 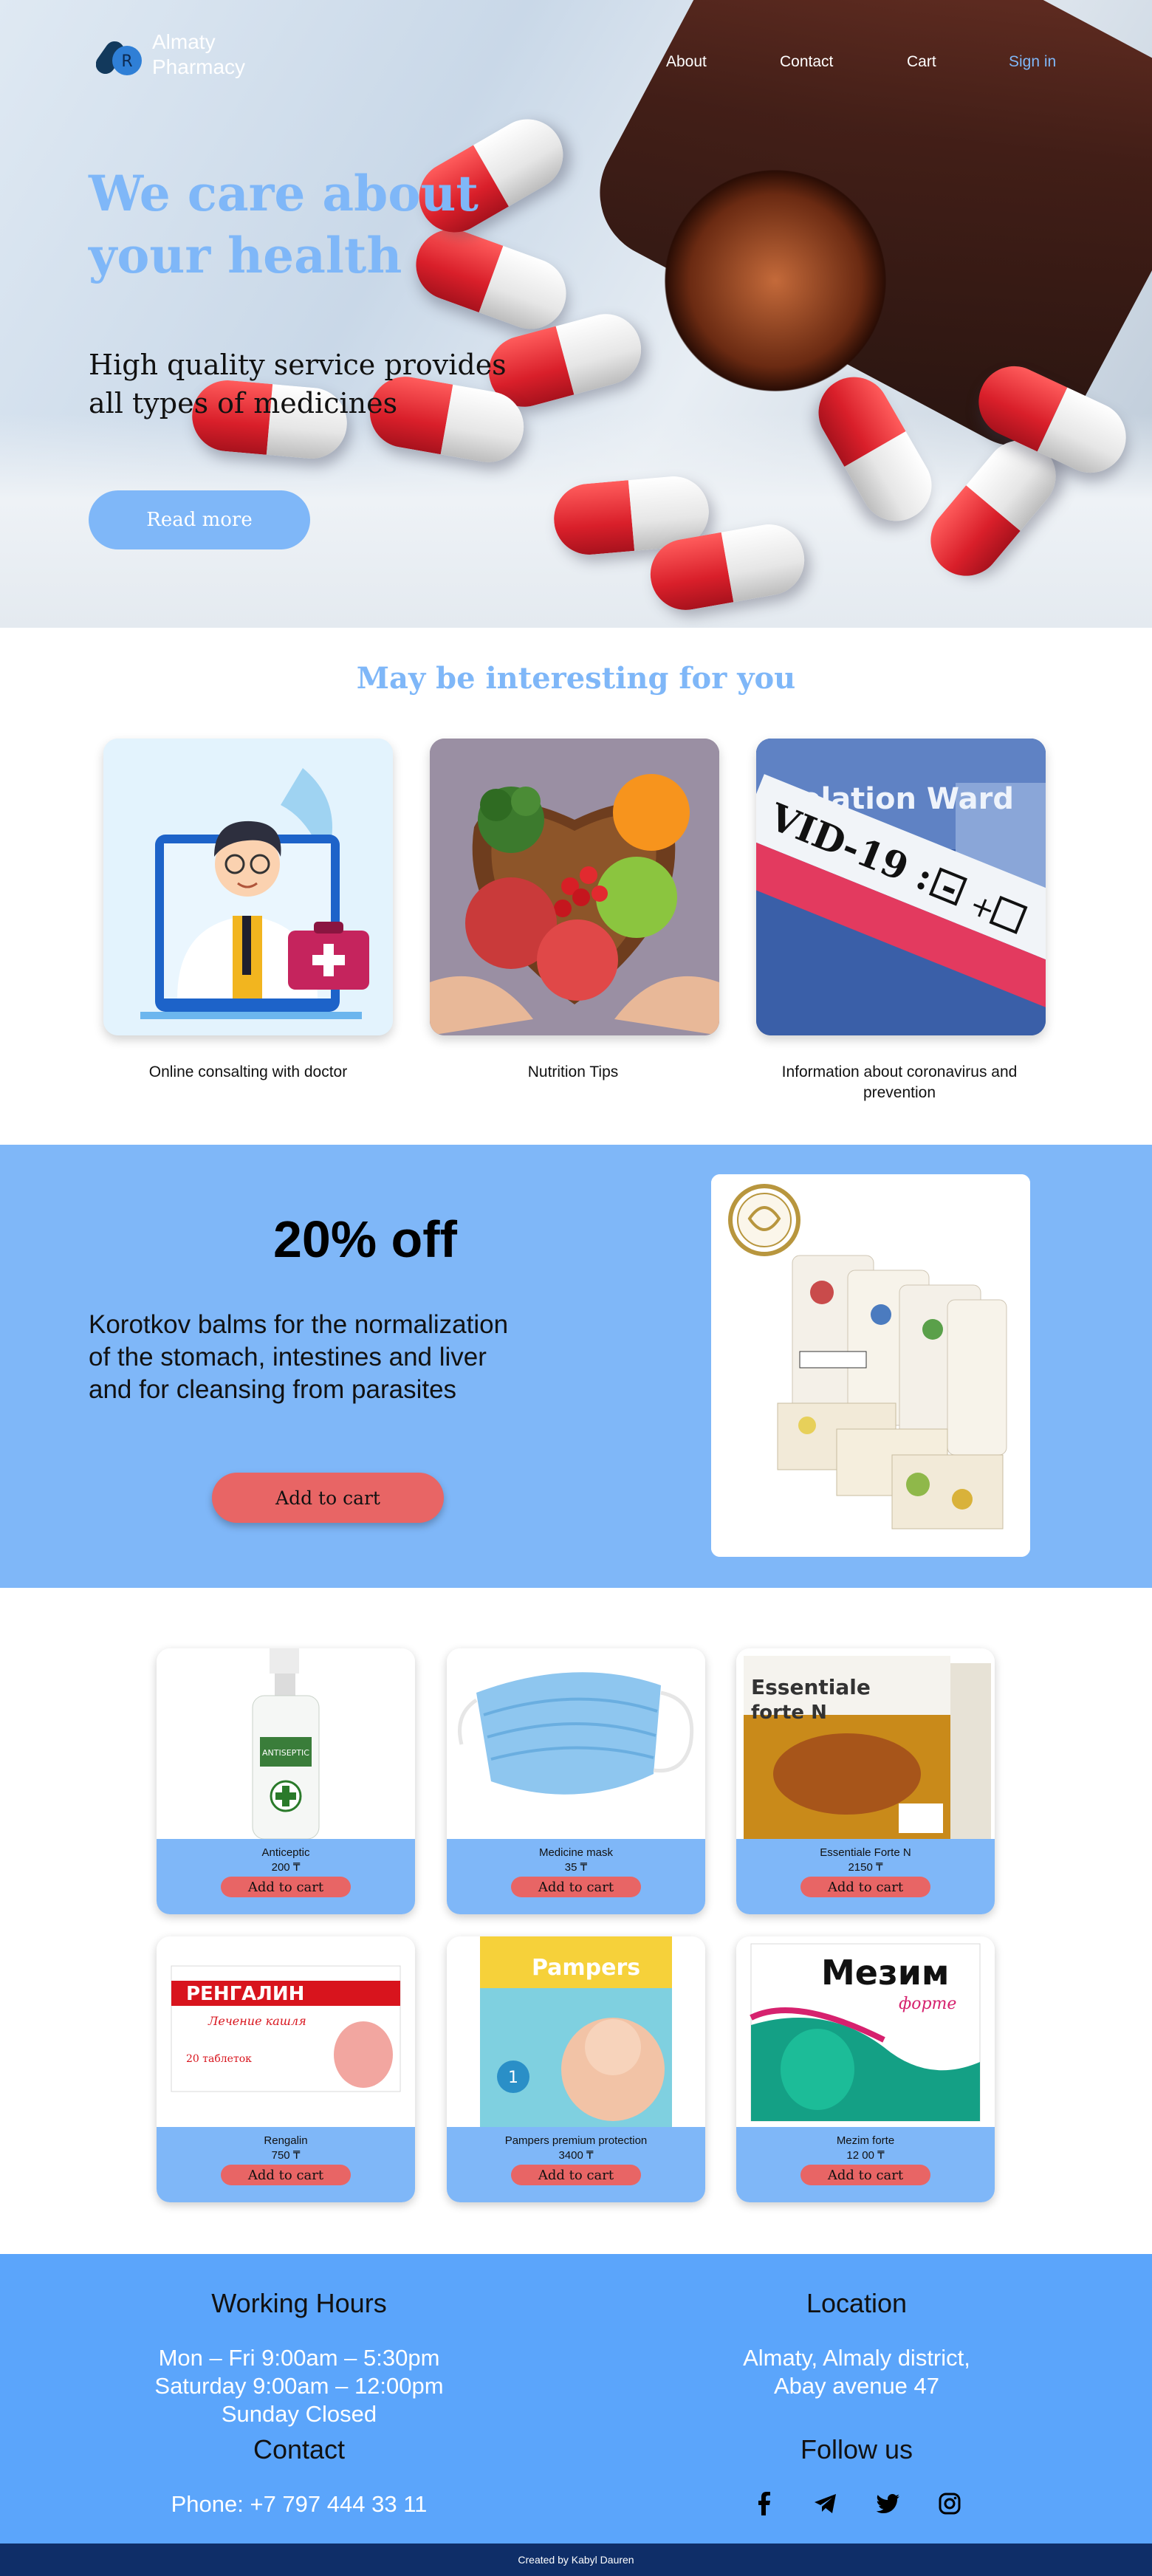 I want to click on brand-logo: R Almaty Pharmacy, so click(x=170, y=55).